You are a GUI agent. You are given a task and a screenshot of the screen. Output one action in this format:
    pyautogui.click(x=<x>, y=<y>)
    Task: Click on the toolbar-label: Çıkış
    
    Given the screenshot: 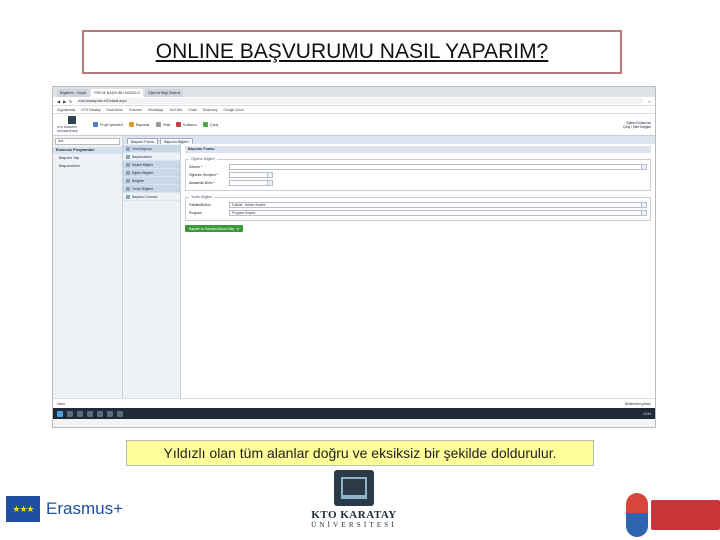 What is the action you would take?
    pyautogui.click(x=214, y=124)
    